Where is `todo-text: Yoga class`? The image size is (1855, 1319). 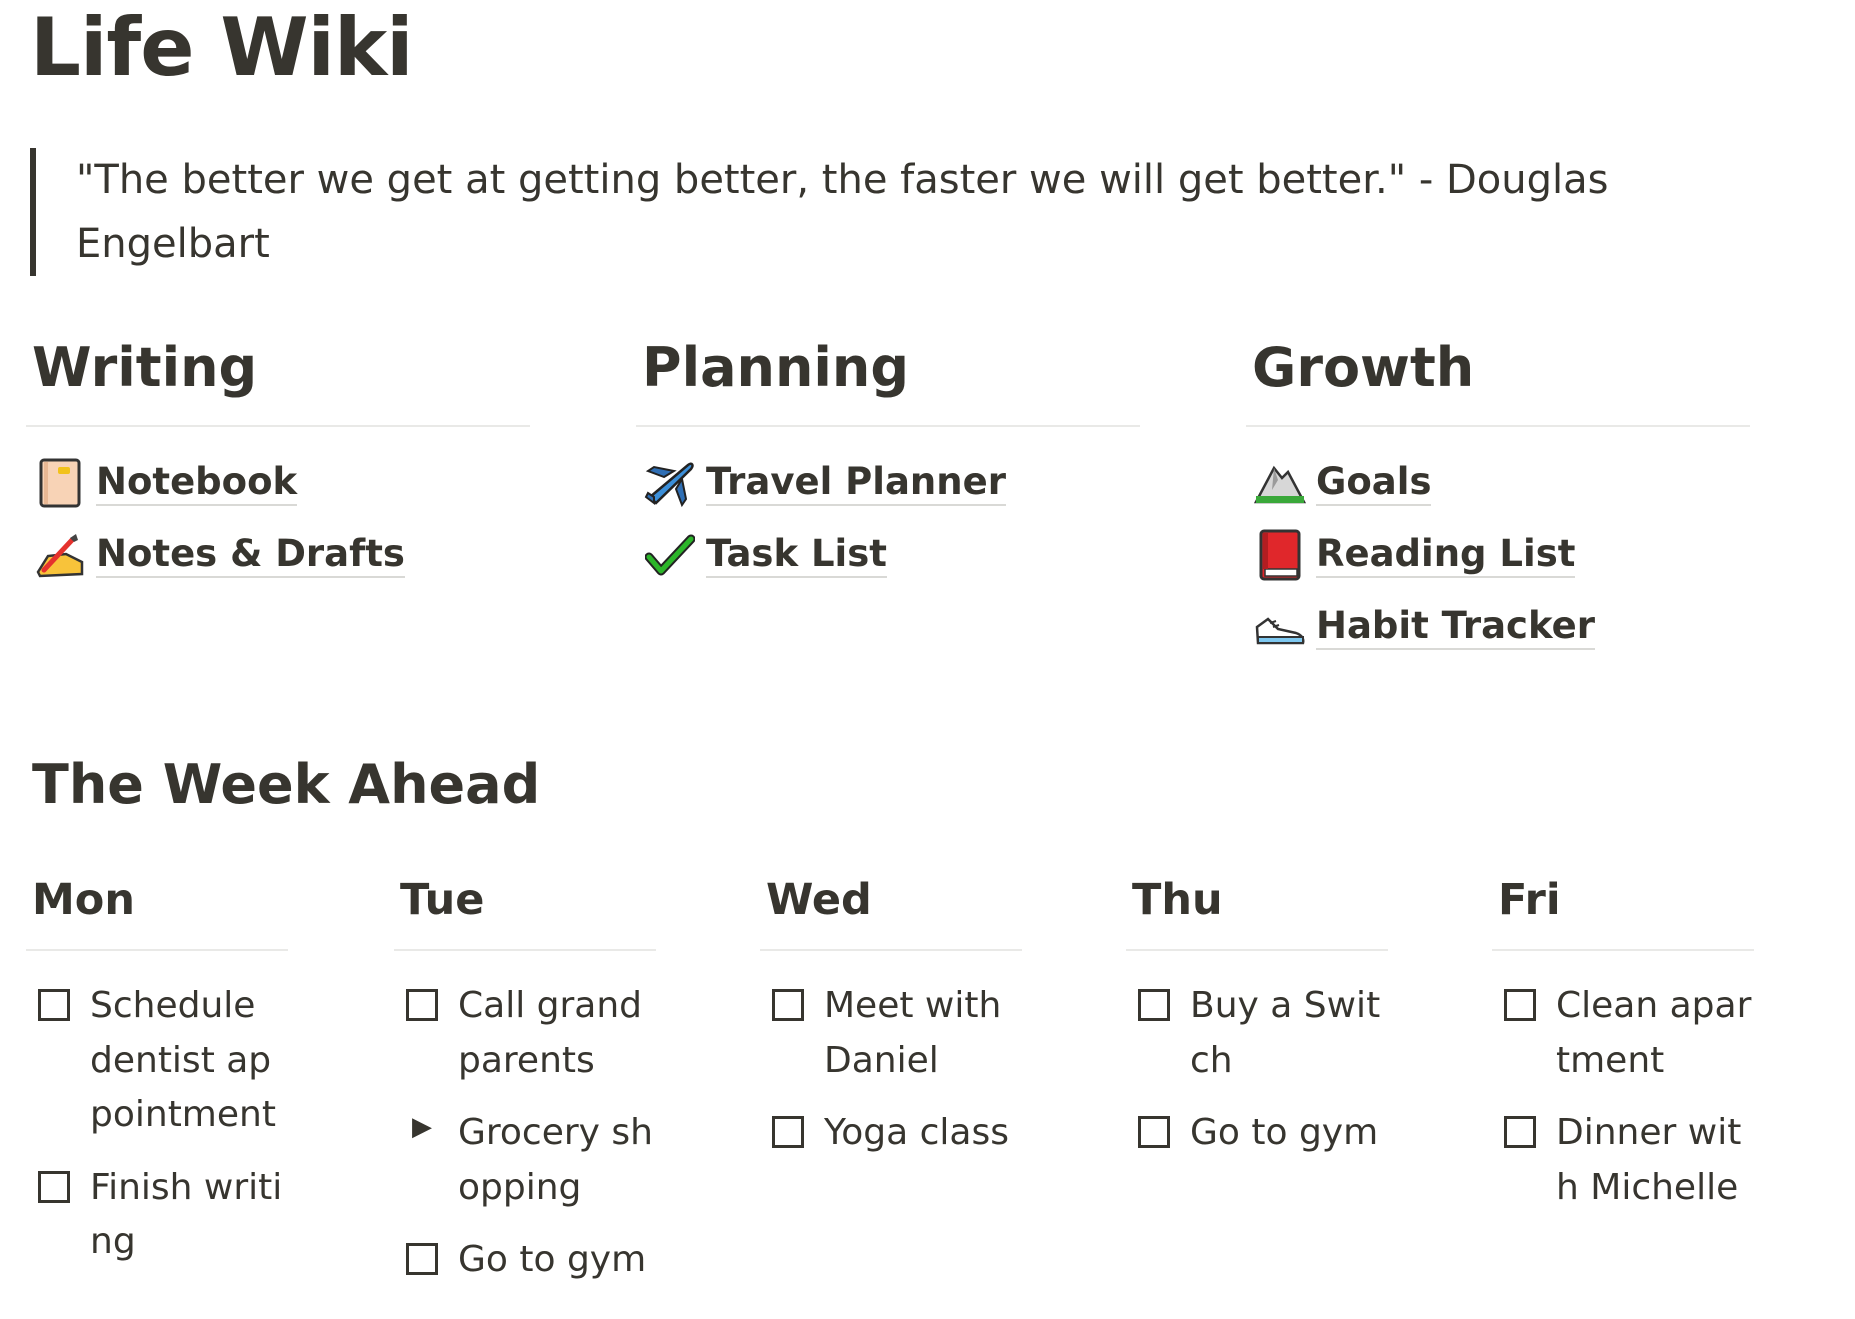
todo-text: Yoga class is located at coordinates (923, 1133).